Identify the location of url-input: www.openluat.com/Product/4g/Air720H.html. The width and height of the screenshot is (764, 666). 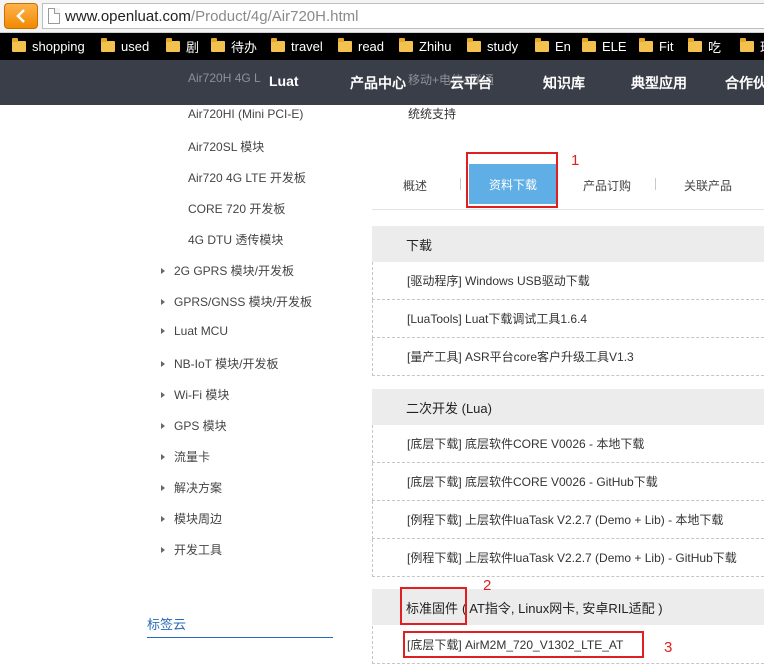
(403, 16).